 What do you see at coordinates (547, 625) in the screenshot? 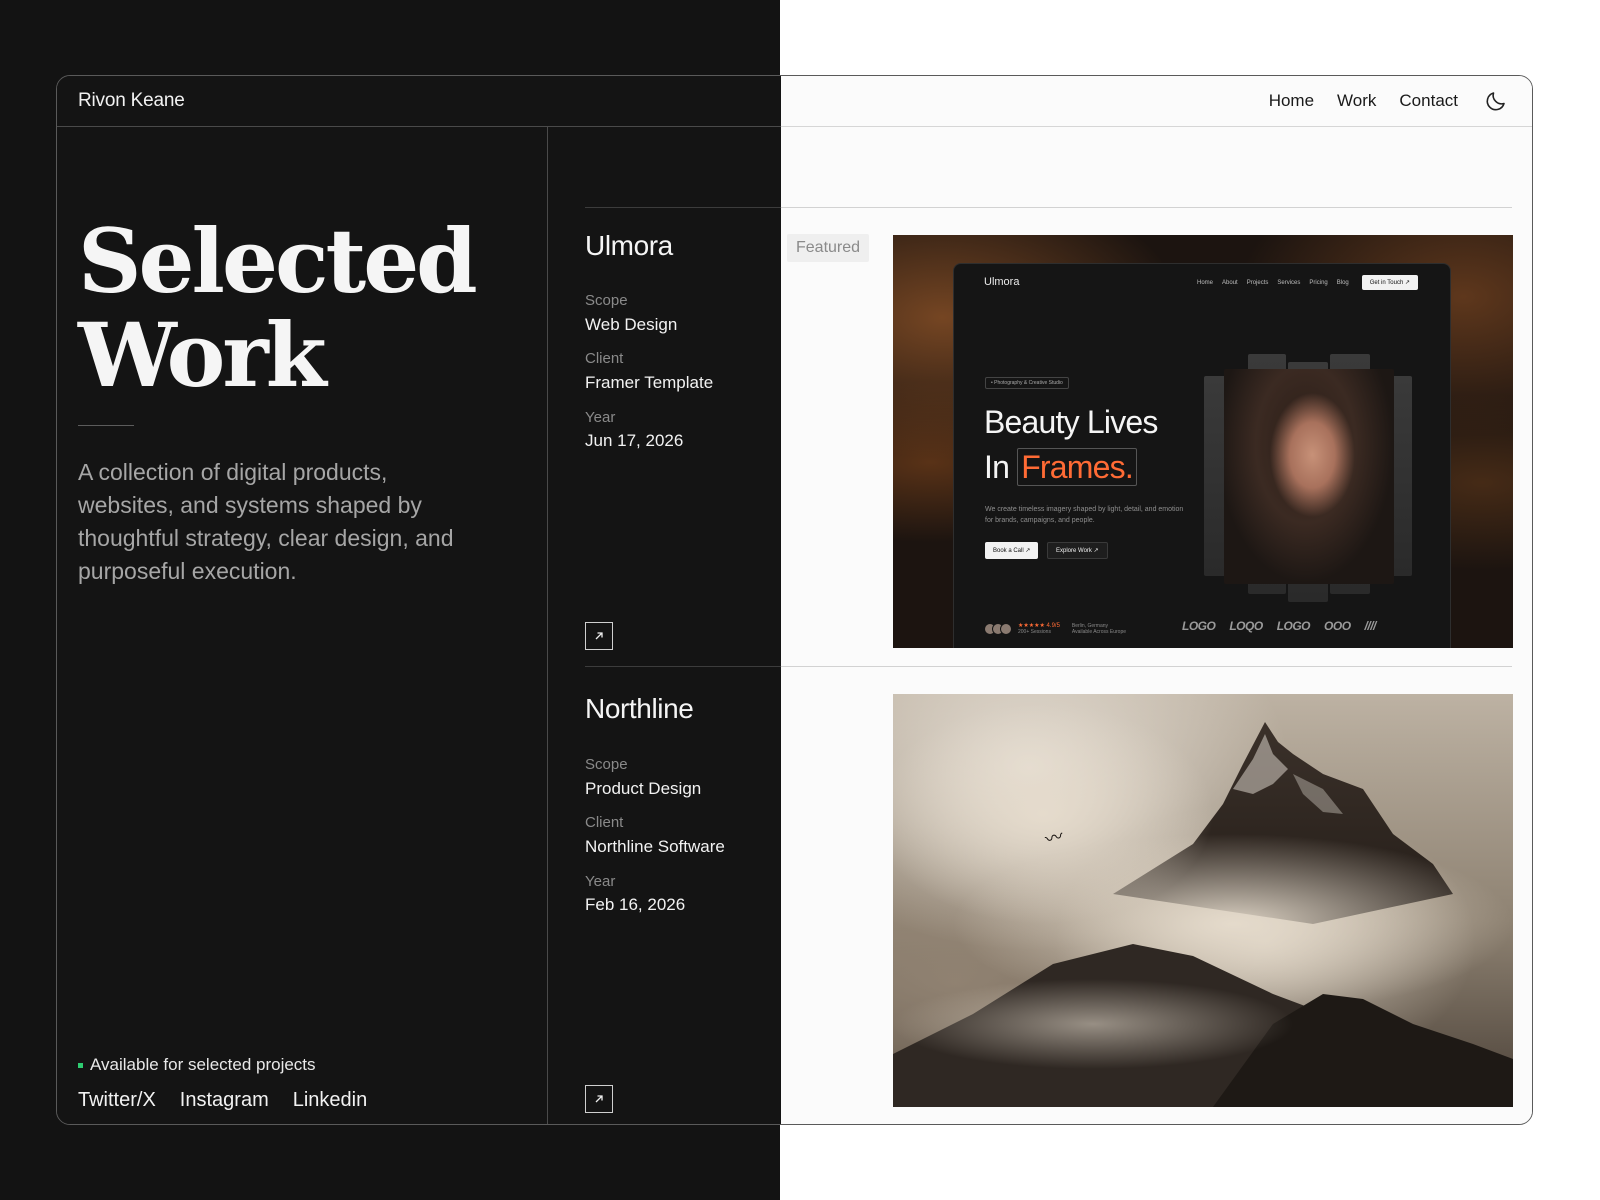
I see `column-divider` at bounding box center [547, 625].